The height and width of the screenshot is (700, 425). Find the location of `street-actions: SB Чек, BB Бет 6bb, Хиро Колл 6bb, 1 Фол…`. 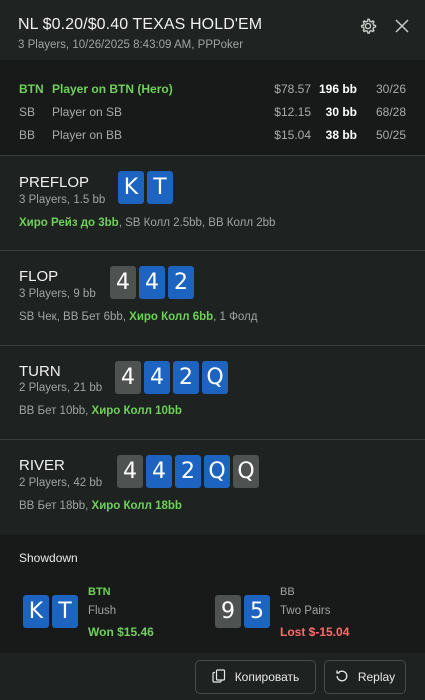

street-actions: SB Чек, BB Бет 6bb, Хиро Колл 6bb, 1 Фол… is located at coordinates (138, 317).